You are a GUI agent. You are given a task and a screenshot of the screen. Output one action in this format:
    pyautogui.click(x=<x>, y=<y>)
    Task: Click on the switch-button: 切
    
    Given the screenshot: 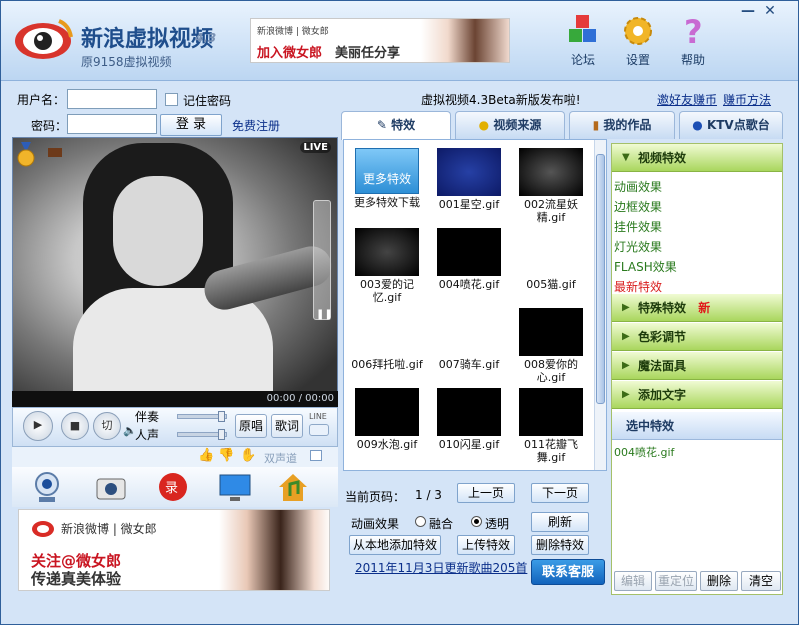 What is the action you would take?
    pyautogui.click(x=107, y=426)
    